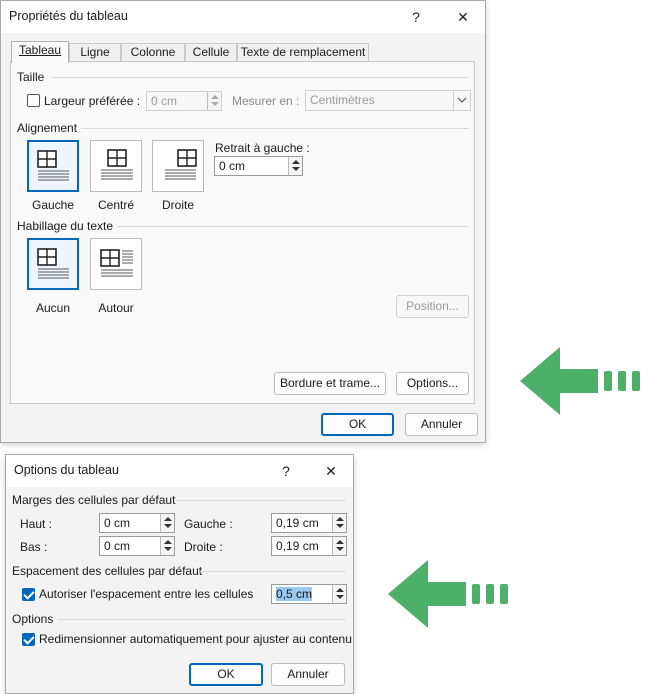 This screenshot has width=649, height=694. I want to click on spacing-spinner, so click(339, 594).